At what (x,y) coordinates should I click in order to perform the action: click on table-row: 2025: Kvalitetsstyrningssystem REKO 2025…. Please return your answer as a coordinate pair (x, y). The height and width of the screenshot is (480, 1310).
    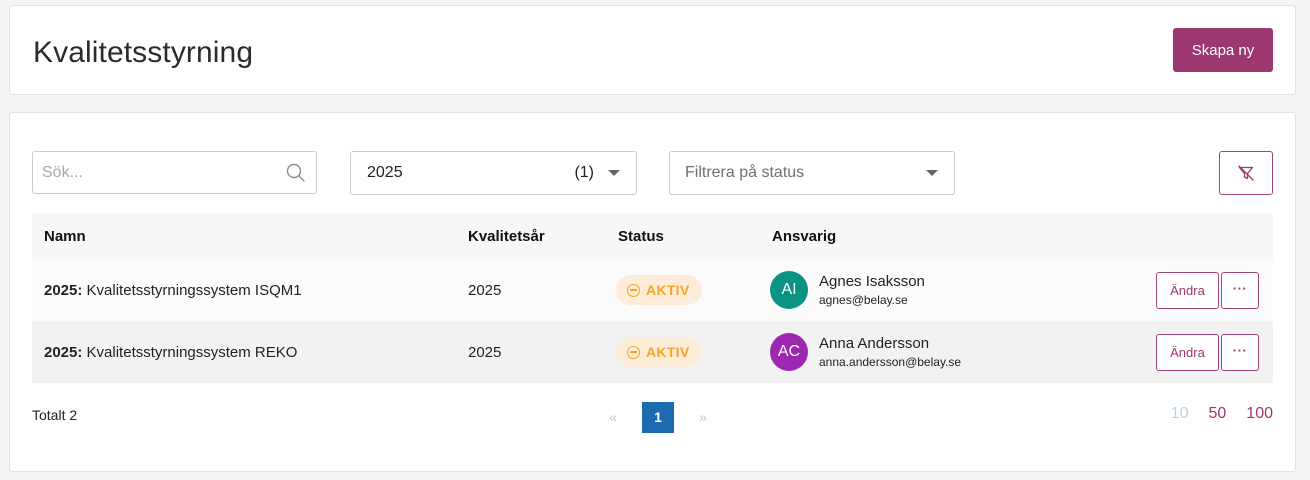
    Looking at the image, I should click on (652, 352).